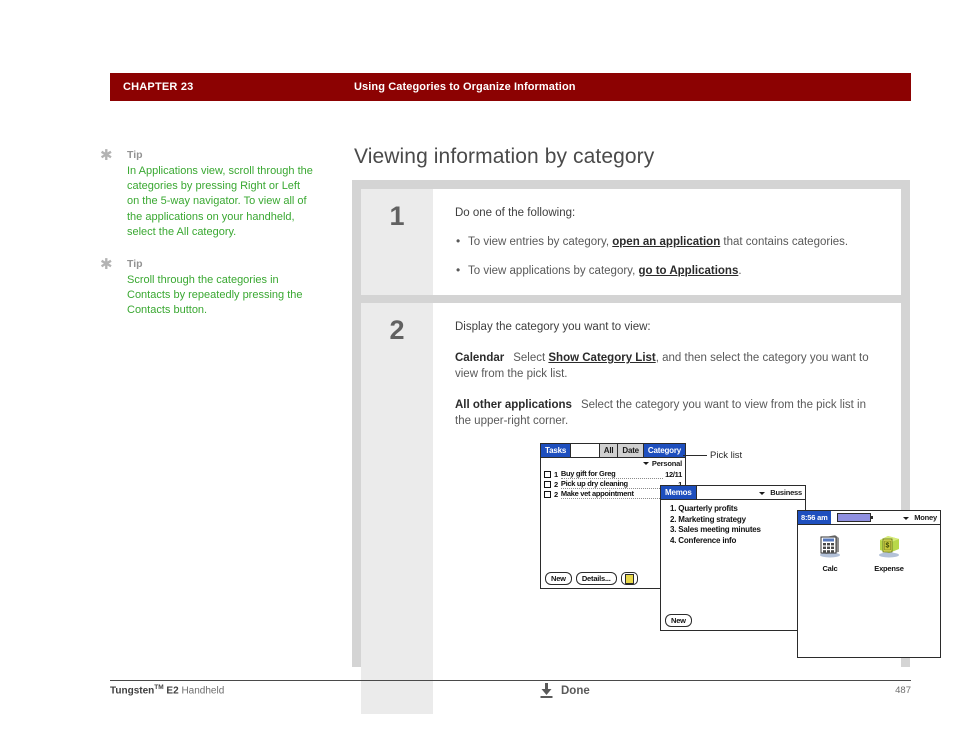 The height and width of the screenshot is (738, 954). Describe the element at coordinates (510, 680) in the screenshot. I see `footer-divider` at that location.